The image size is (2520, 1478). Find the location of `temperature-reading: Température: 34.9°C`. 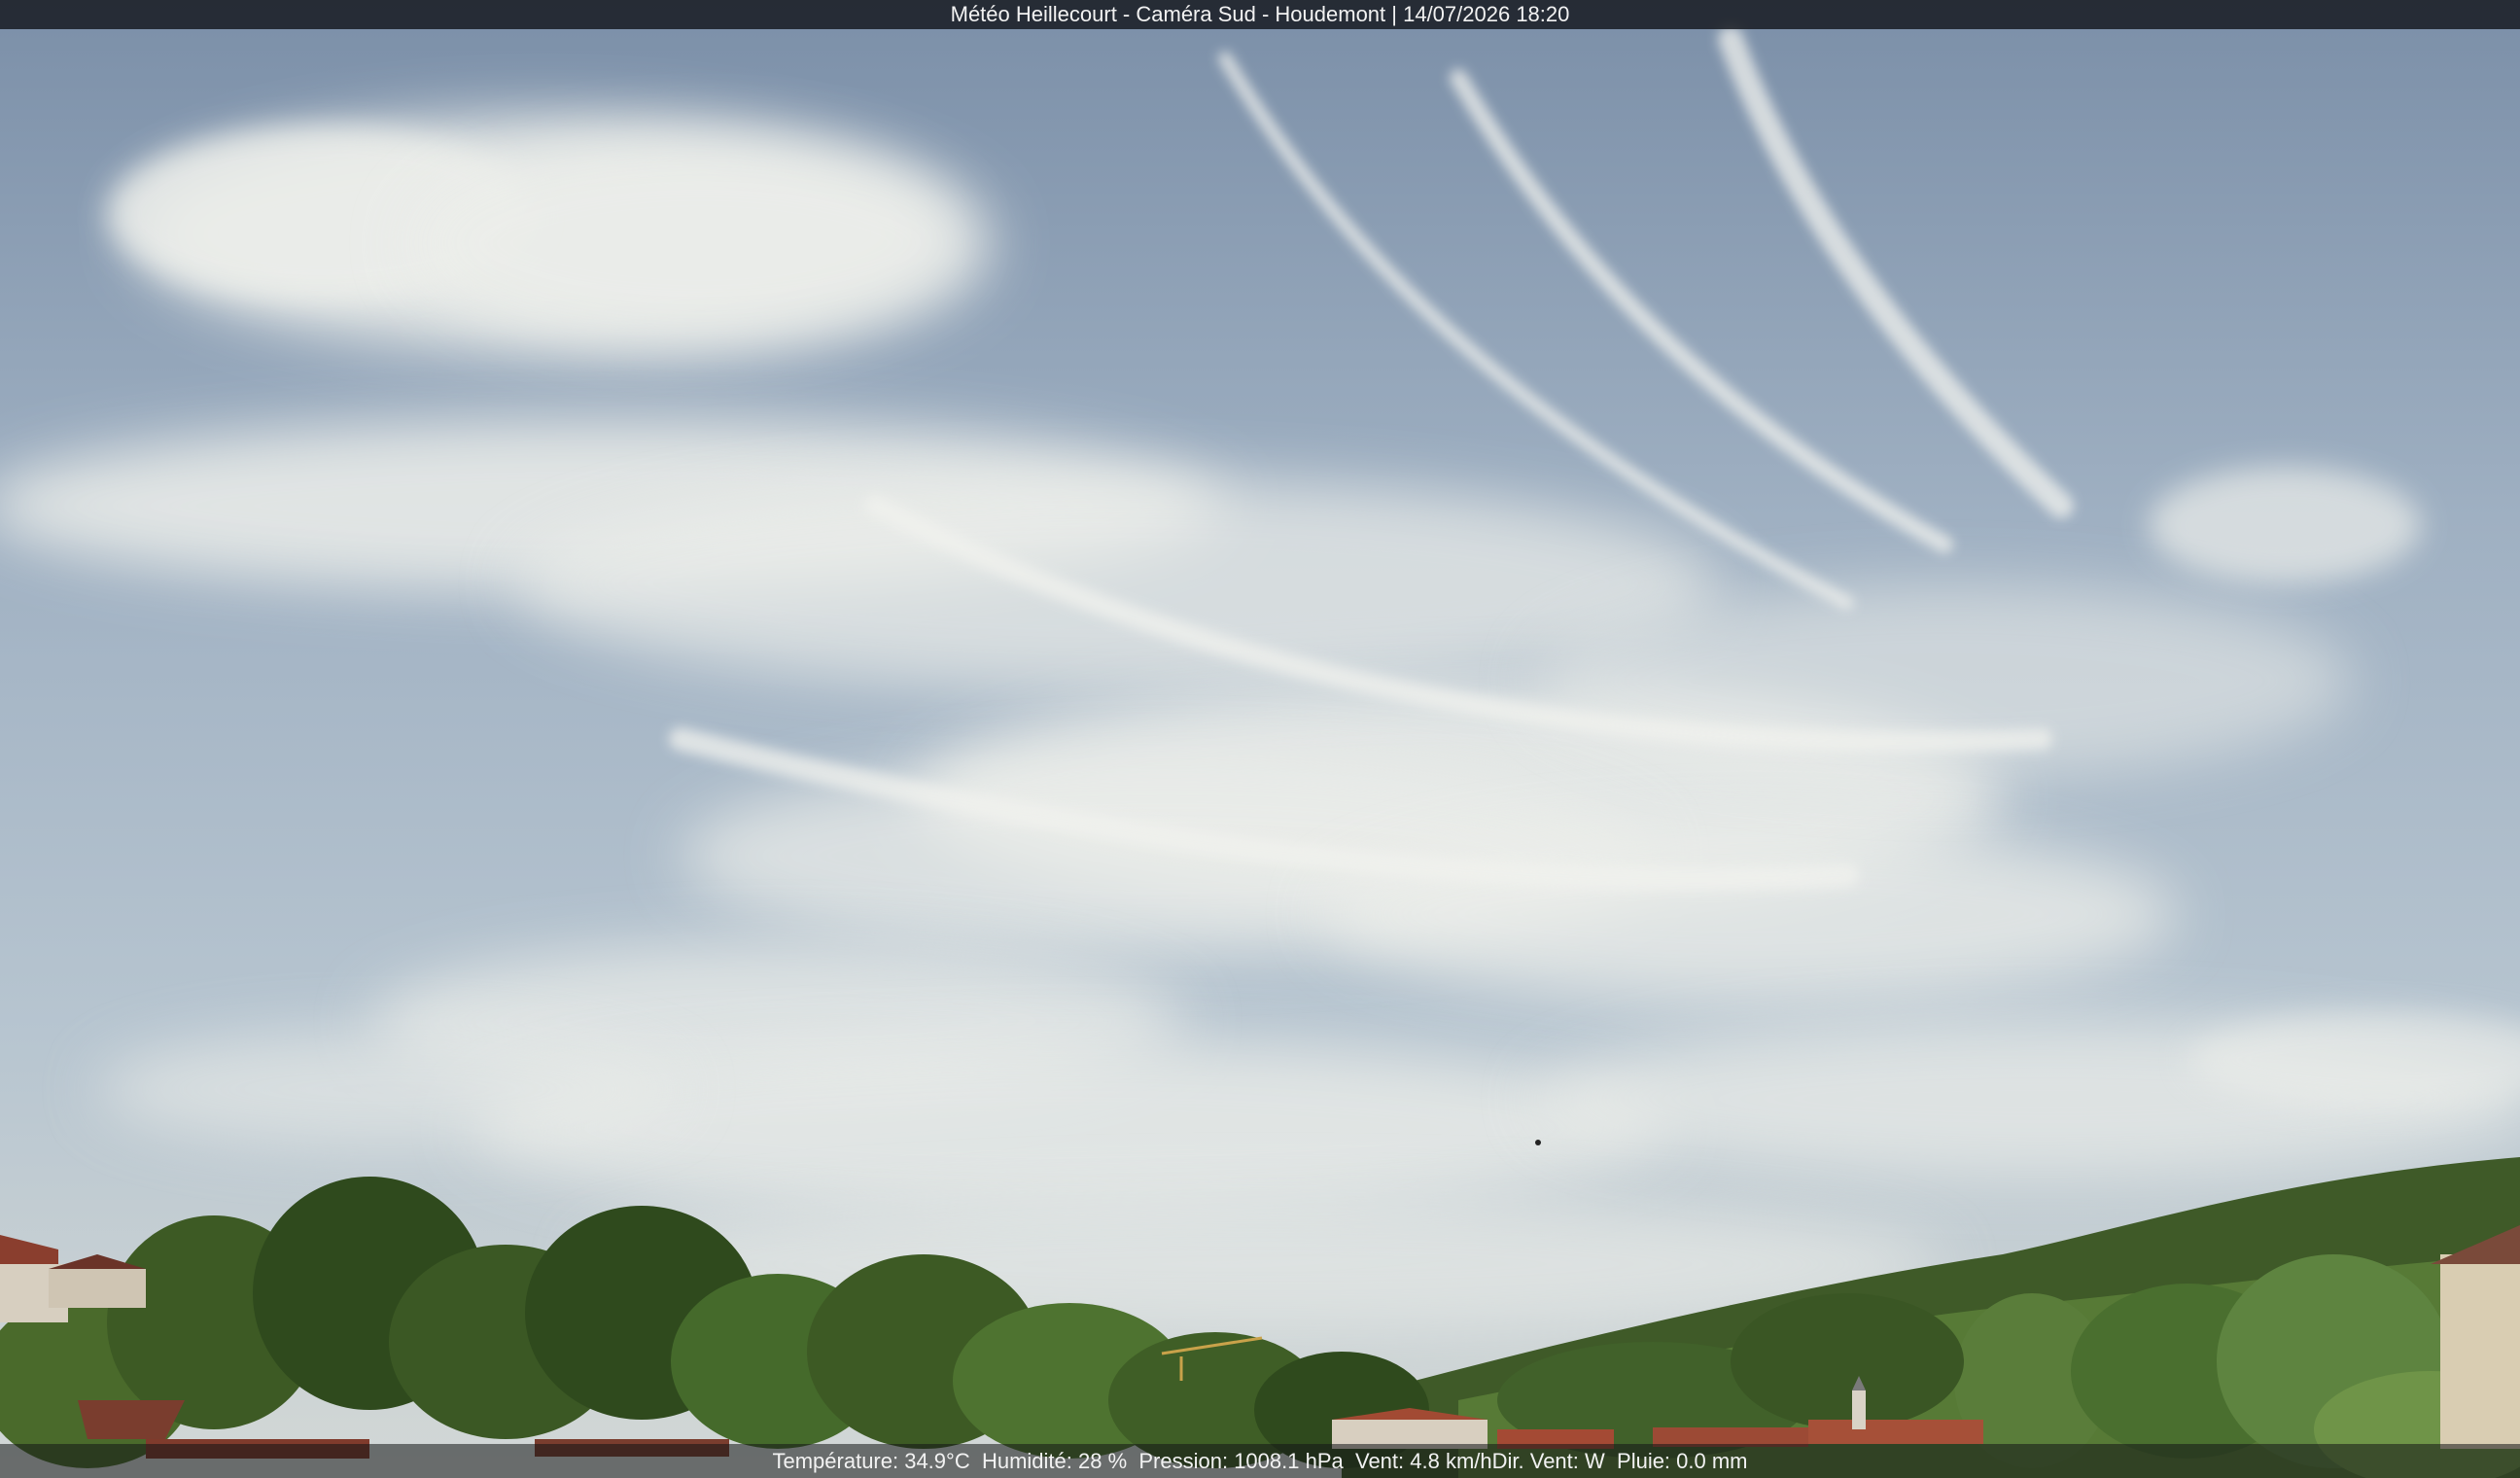

temperature-reading: Température: 34.9°C is located at coordinates (871, 1461).